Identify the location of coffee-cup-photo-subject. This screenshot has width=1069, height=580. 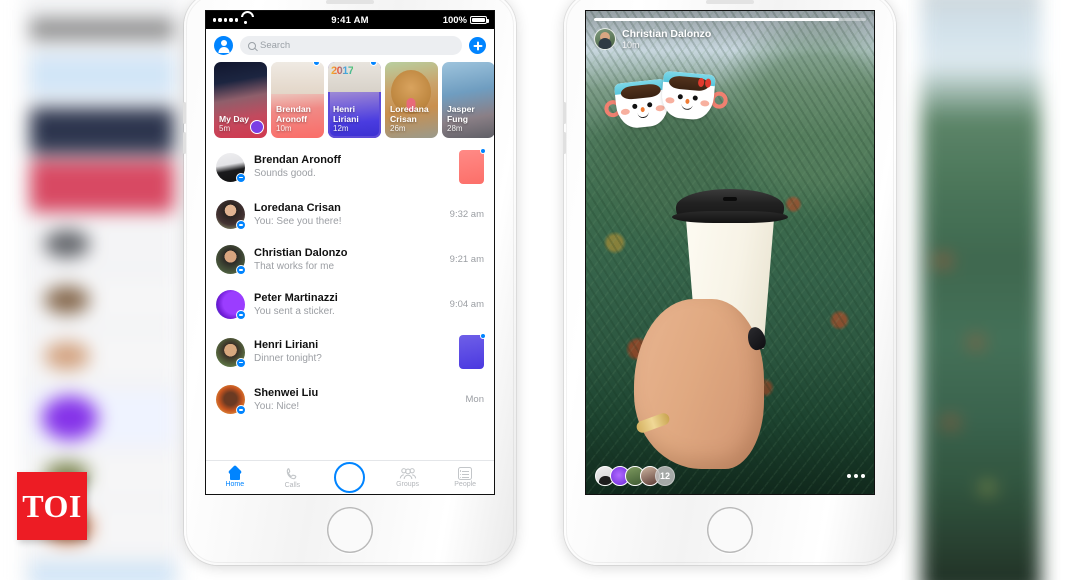
(712, 329).